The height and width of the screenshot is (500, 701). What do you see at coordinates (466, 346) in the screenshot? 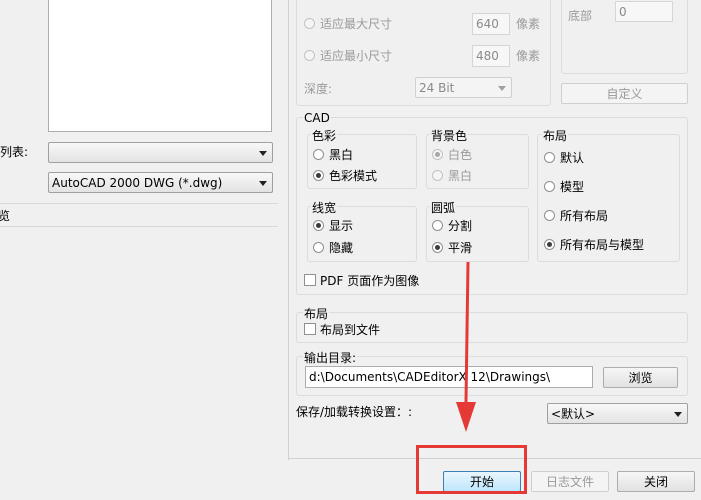
I see `annotation-arrow` at bounding box center [466, 346].